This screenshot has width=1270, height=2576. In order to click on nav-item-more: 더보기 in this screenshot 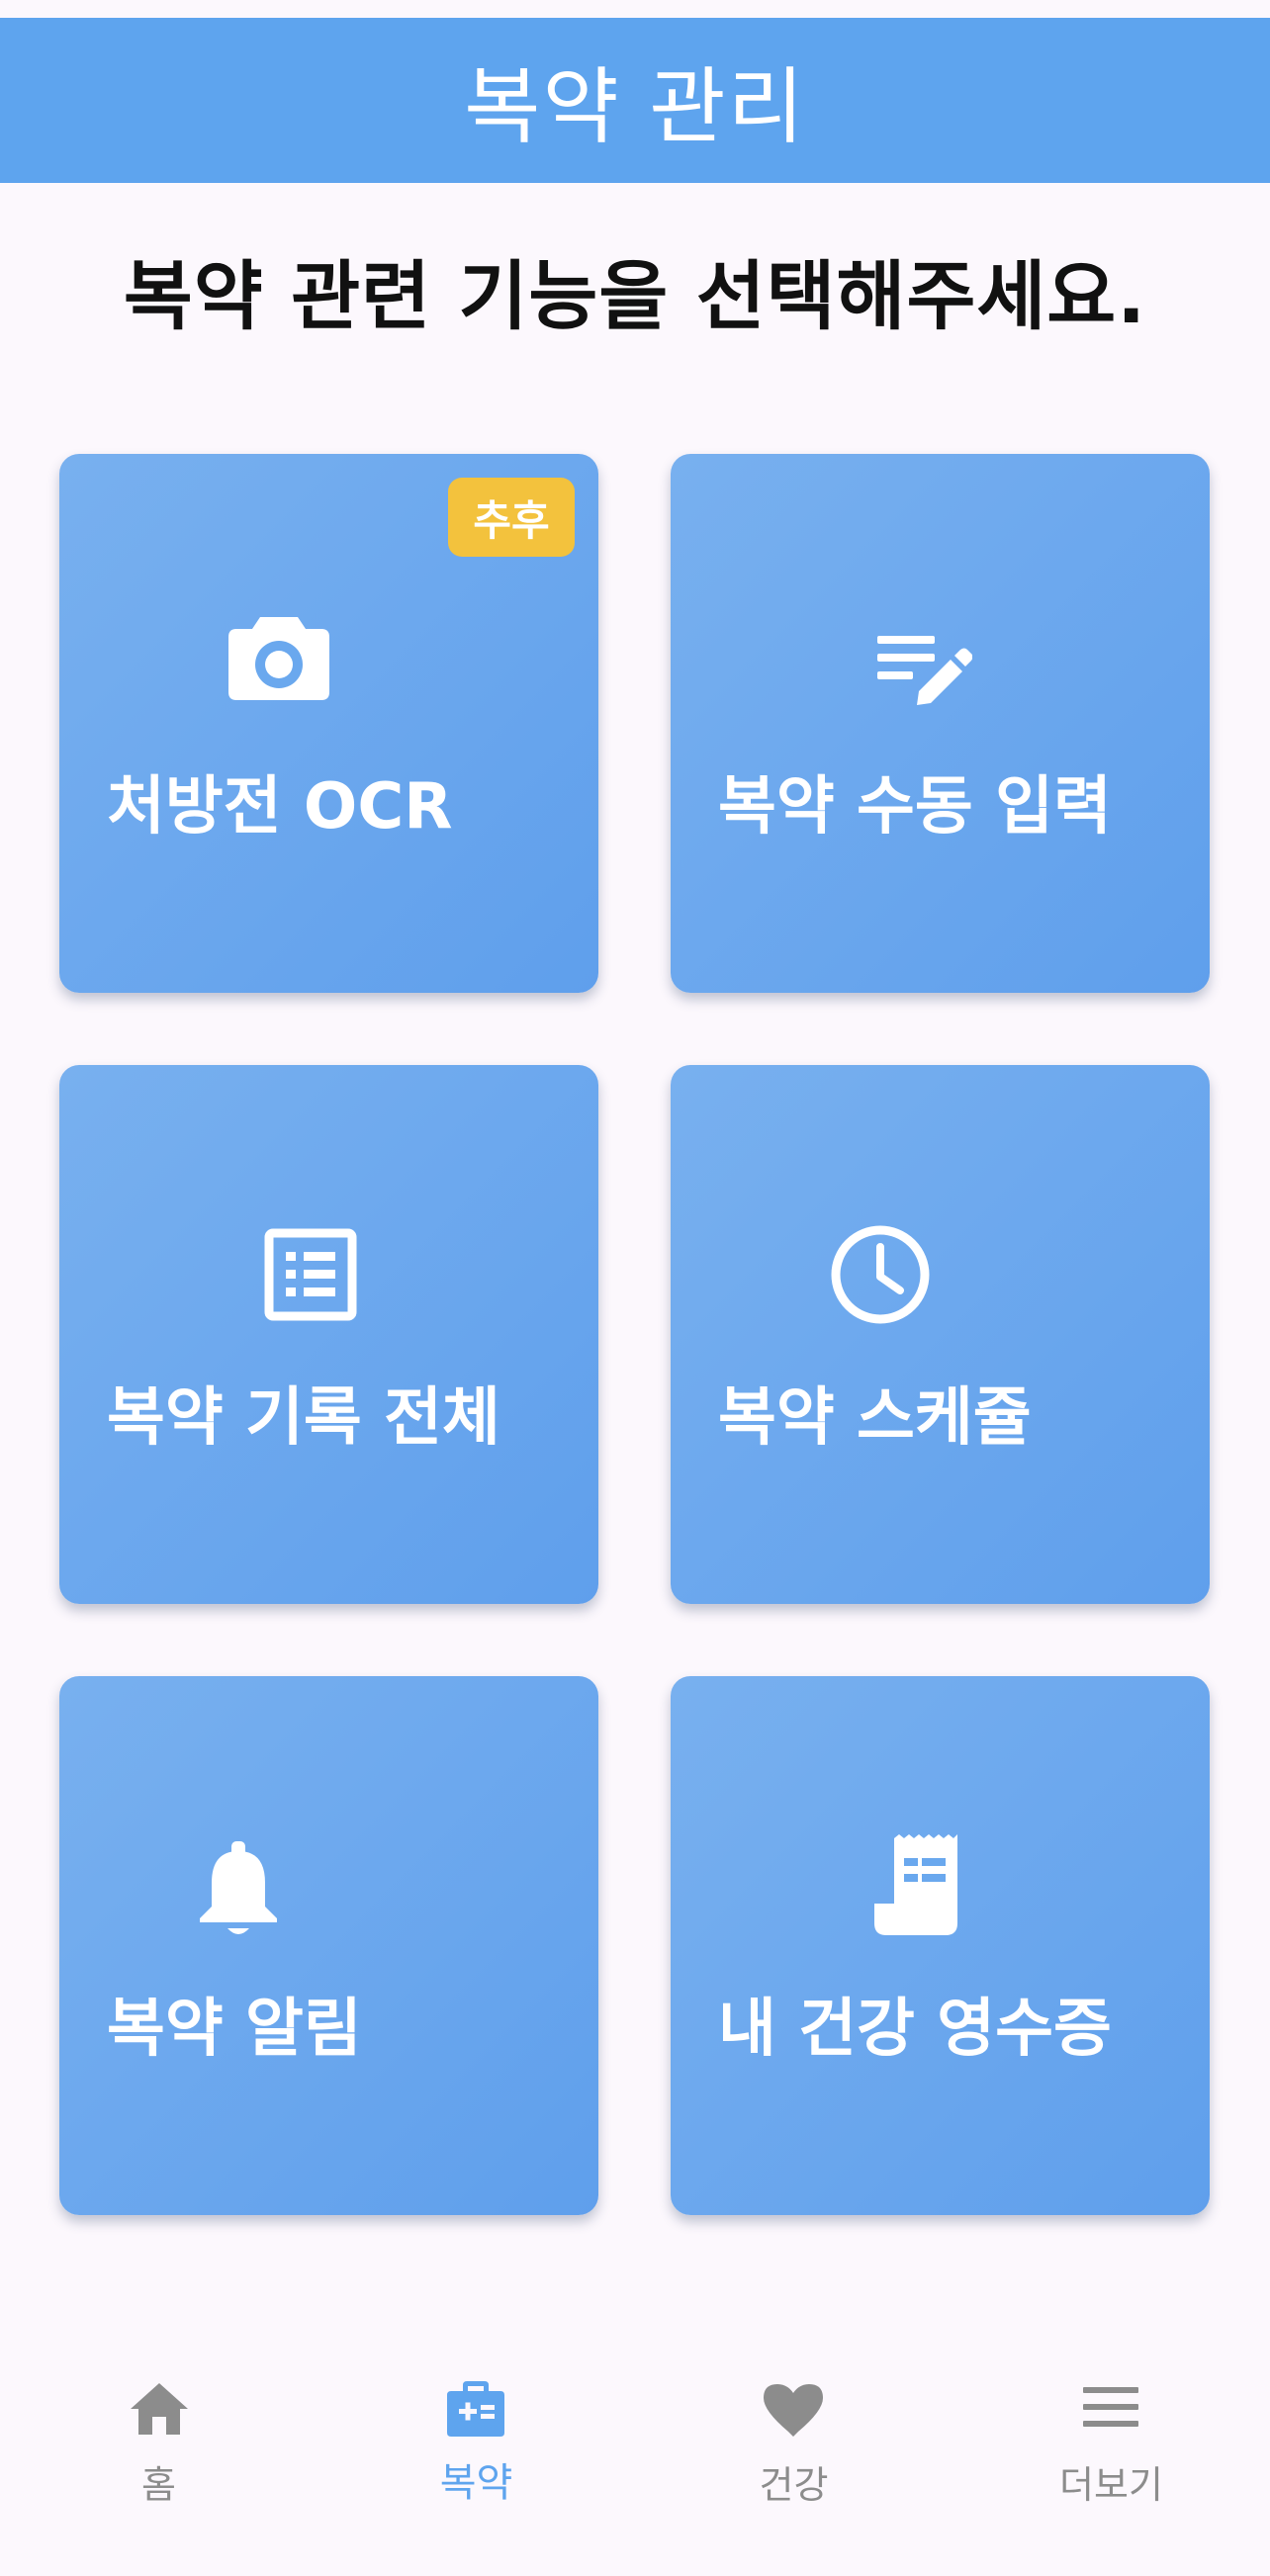, I will do `click(1111, 2464)`.